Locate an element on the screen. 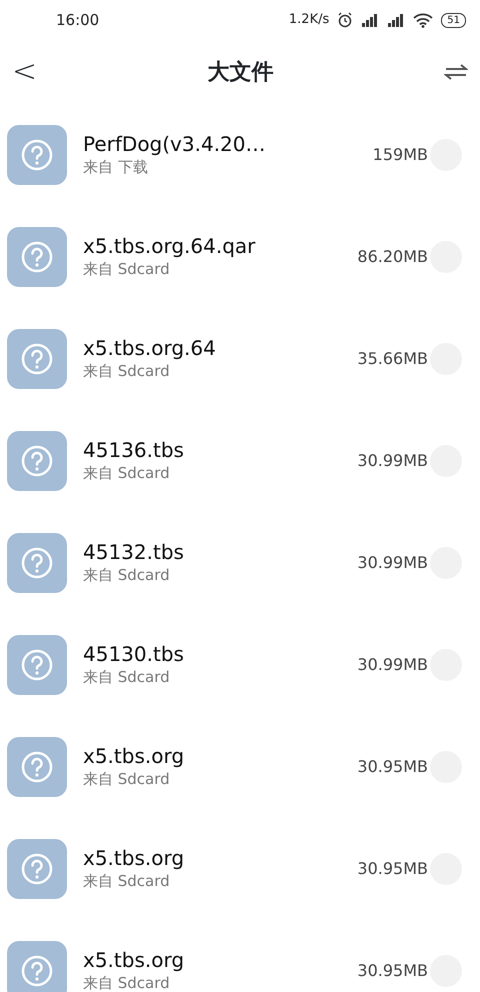 The image size is (480, 992). file-source: 来自 下载 is located at coordinates (116, 167).